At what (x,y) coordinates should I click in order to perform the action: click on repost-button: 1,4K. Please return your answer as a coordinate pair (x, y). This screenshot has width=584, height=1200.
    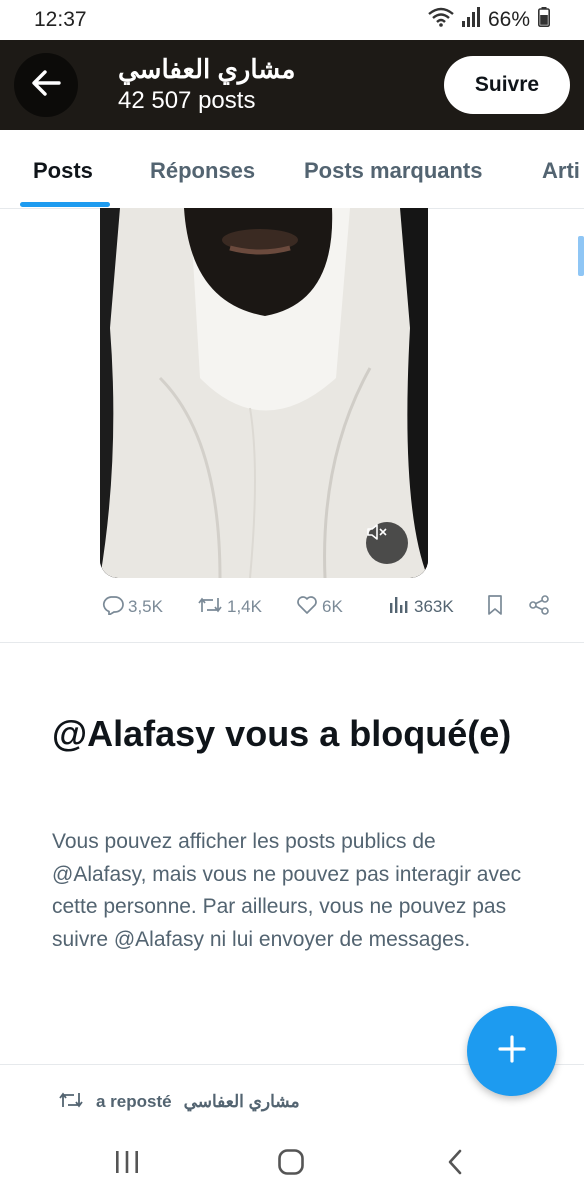
    Looking at the image, I should click on (229, 607).